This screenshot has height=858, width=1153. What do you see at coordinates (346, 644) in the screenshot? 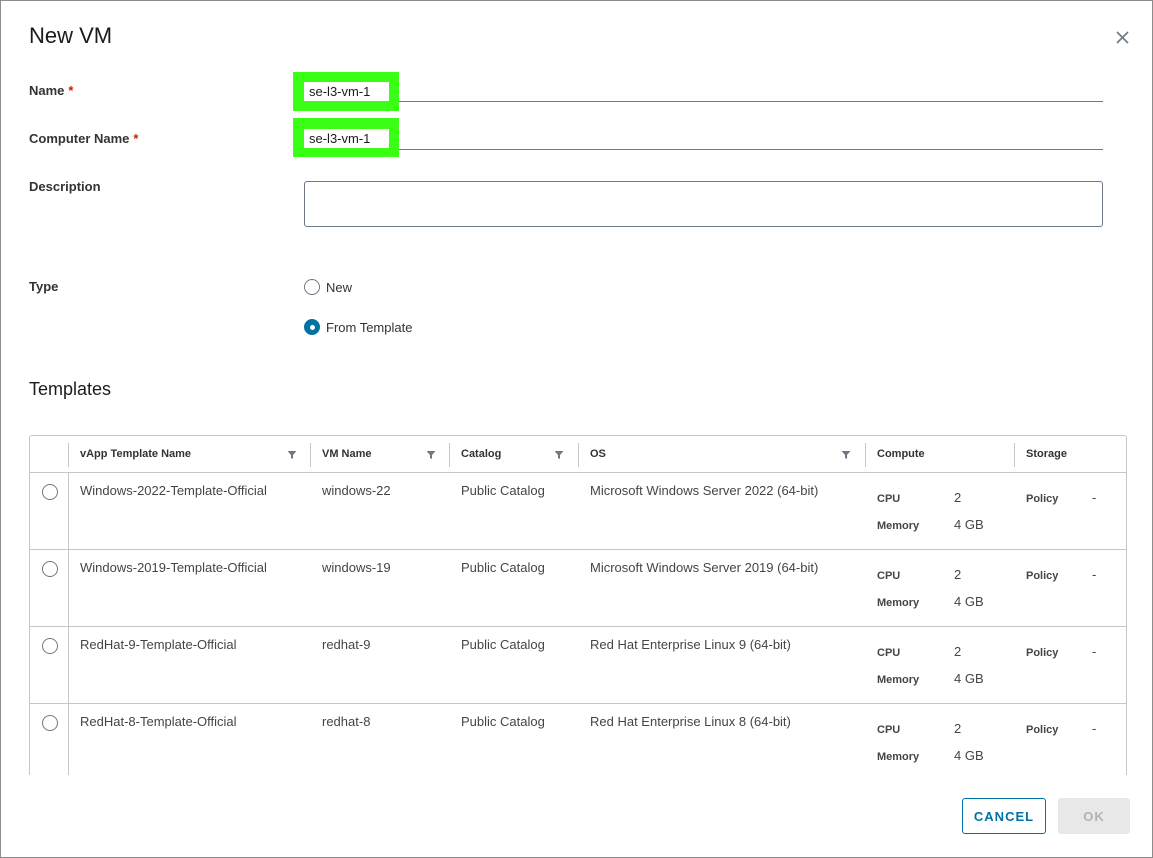
I see `cell-vm-name: redhat-9` at bounding box center [346, 644].